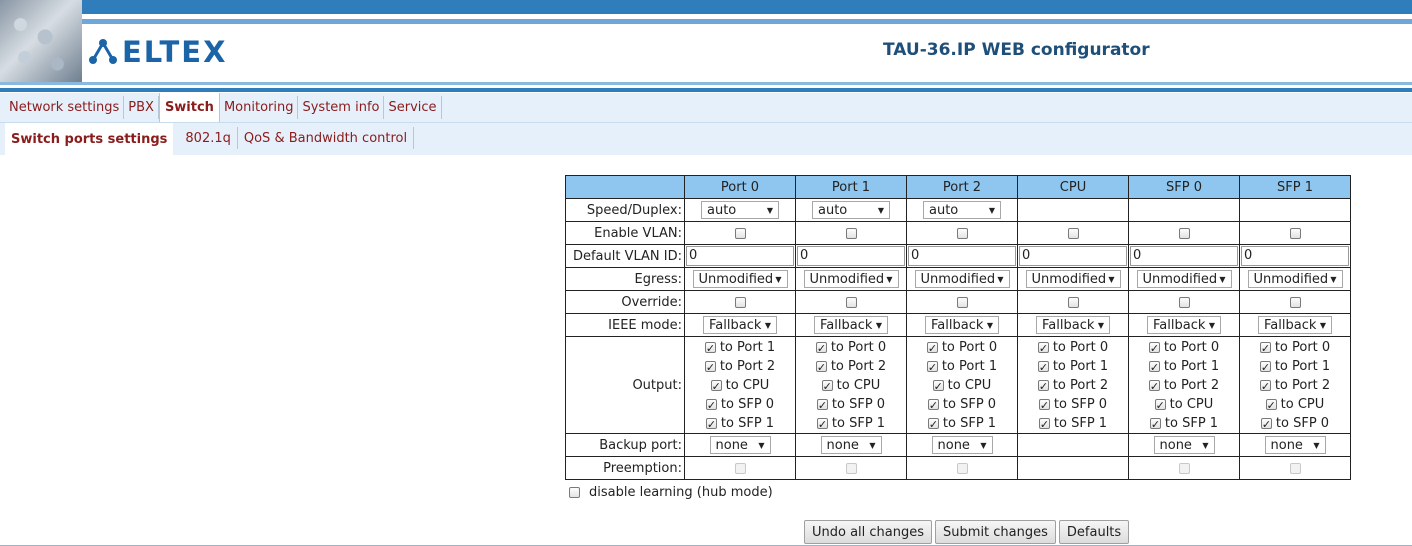 The width and height of the screenshot is (1412, 546). I want to click on output-label: to SFP 1, so click(1080, 423).